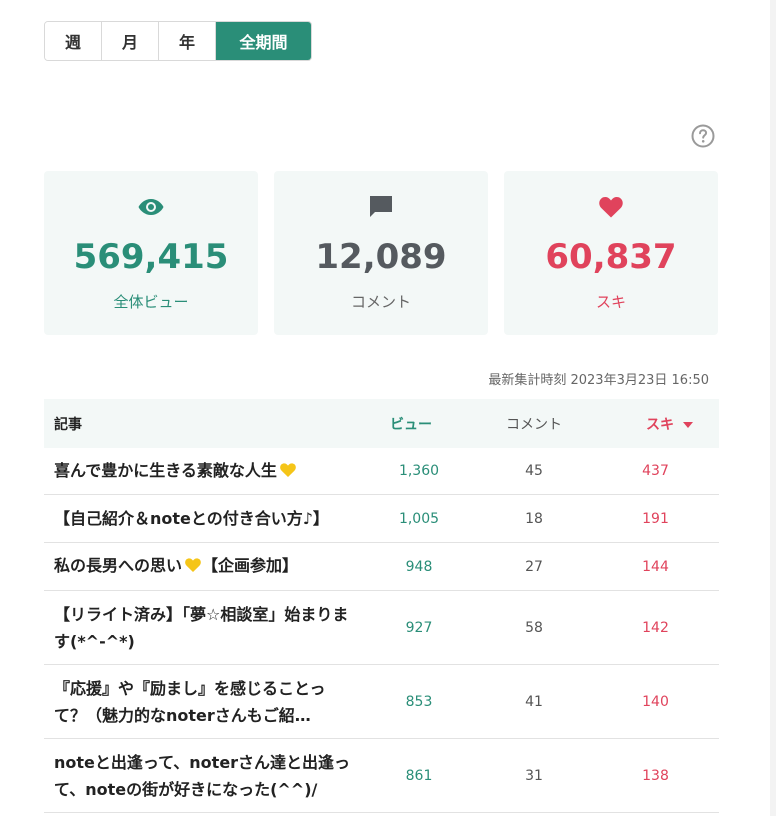 The image size is (776, 816). What do you see at coordinates (655, 566) in the screenshot?
I see `article-likes: 144` at bounding box center [655, 566].